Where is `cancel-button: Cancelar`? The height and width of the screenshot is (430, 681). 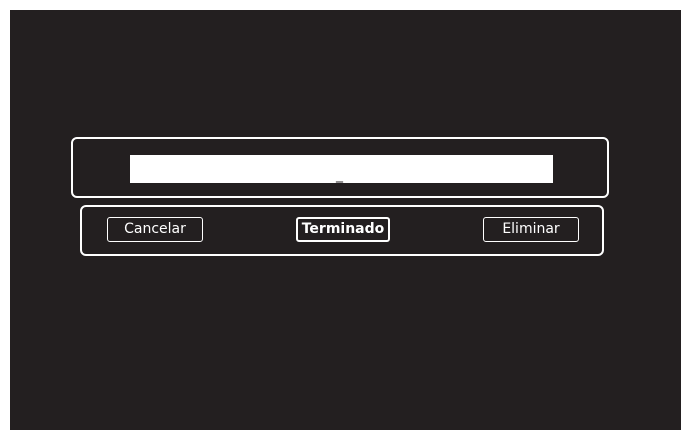 cancel-button: Cancelar is located at coordinates (155, 229).